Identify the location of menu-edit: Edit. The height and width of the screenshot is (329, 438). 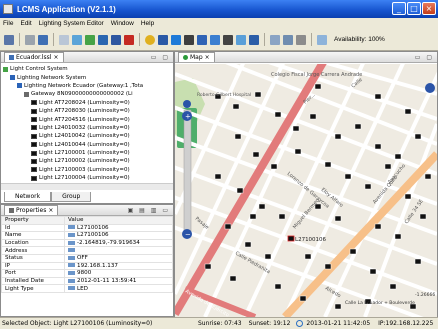
(25, 23).